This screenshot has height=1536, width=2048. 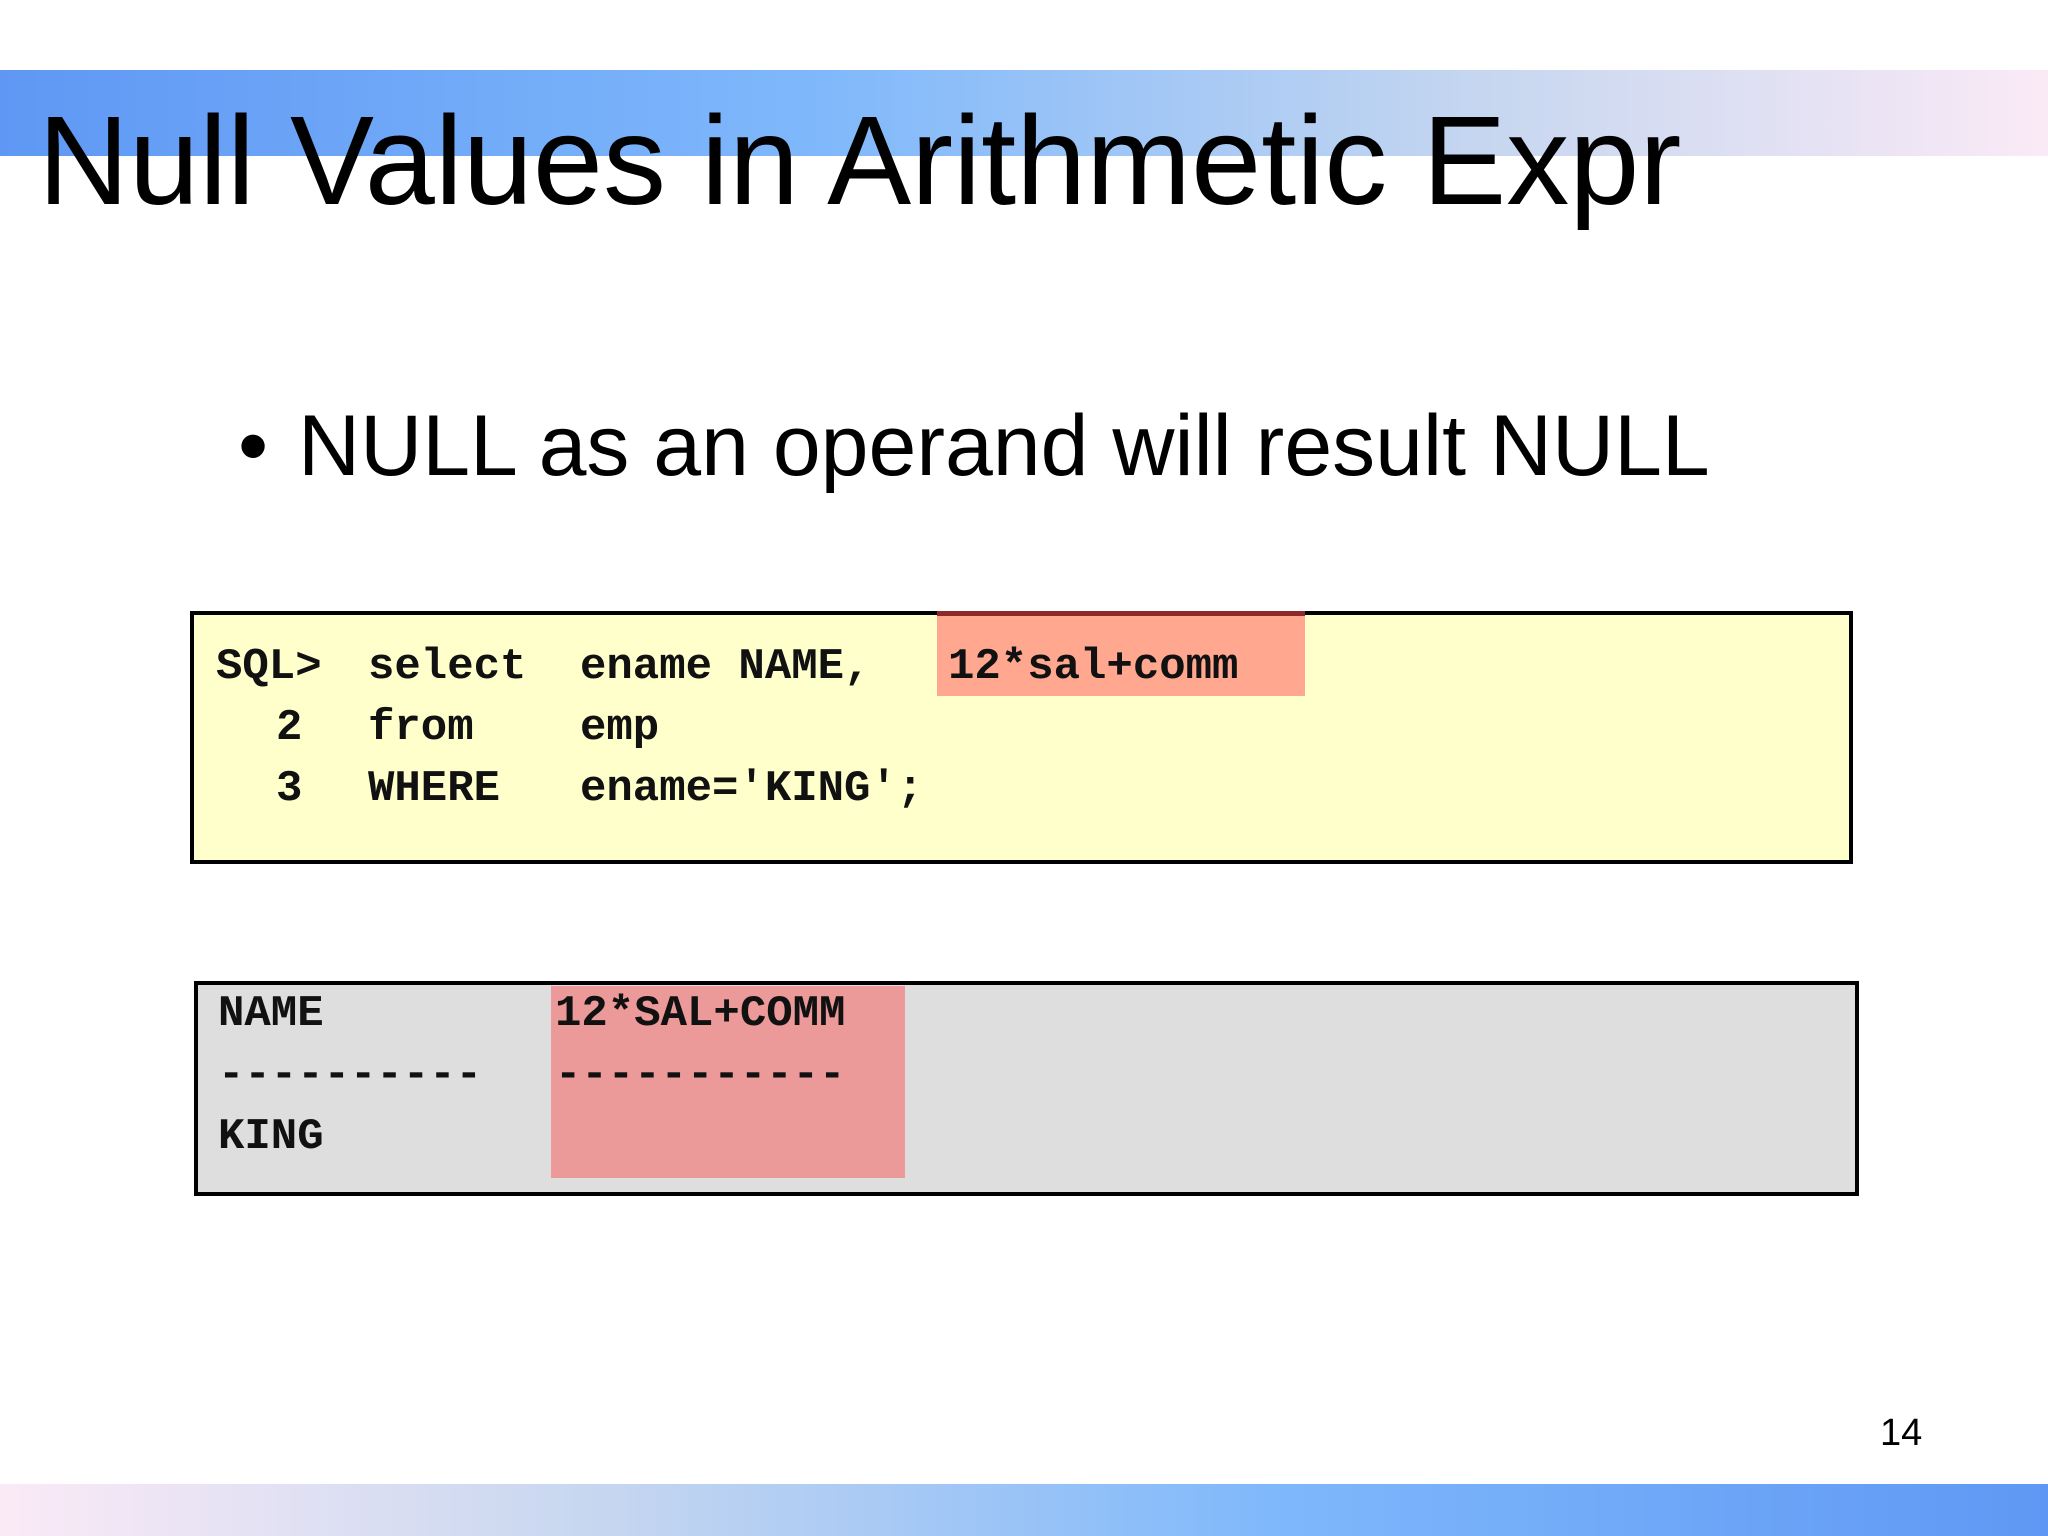 I want to click on line-number-2: 2, so click(x=289, y=728).